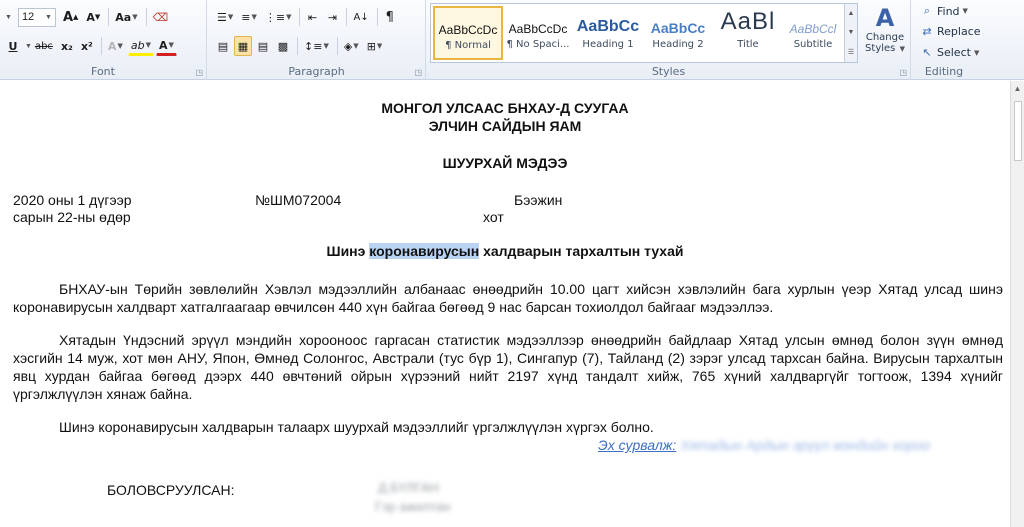 The width and height of the screenshot is (1024, 527). Describe the element at coordinates (678, 44) in the screenshot. I see `style-name: Heading 2` at that location.